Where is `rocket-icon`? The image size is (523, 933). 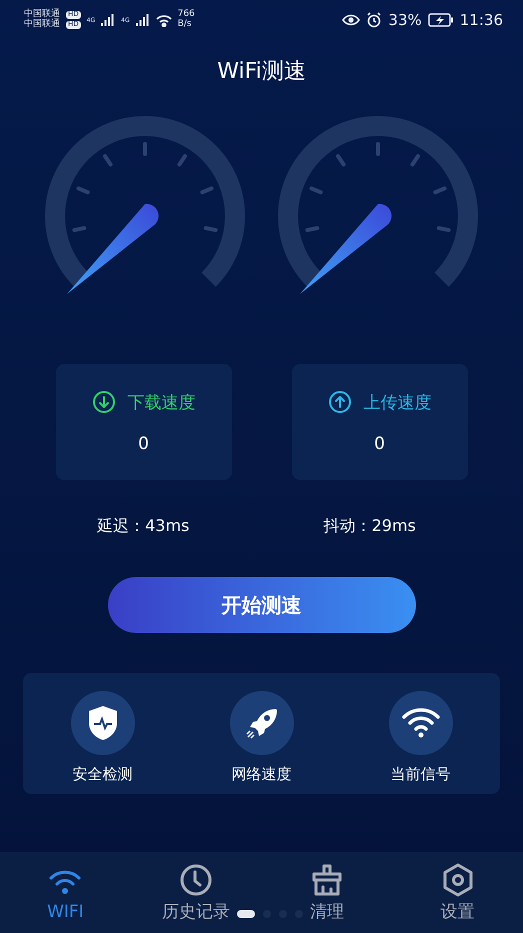
rocket-icon is located at coordinates (261, 723).